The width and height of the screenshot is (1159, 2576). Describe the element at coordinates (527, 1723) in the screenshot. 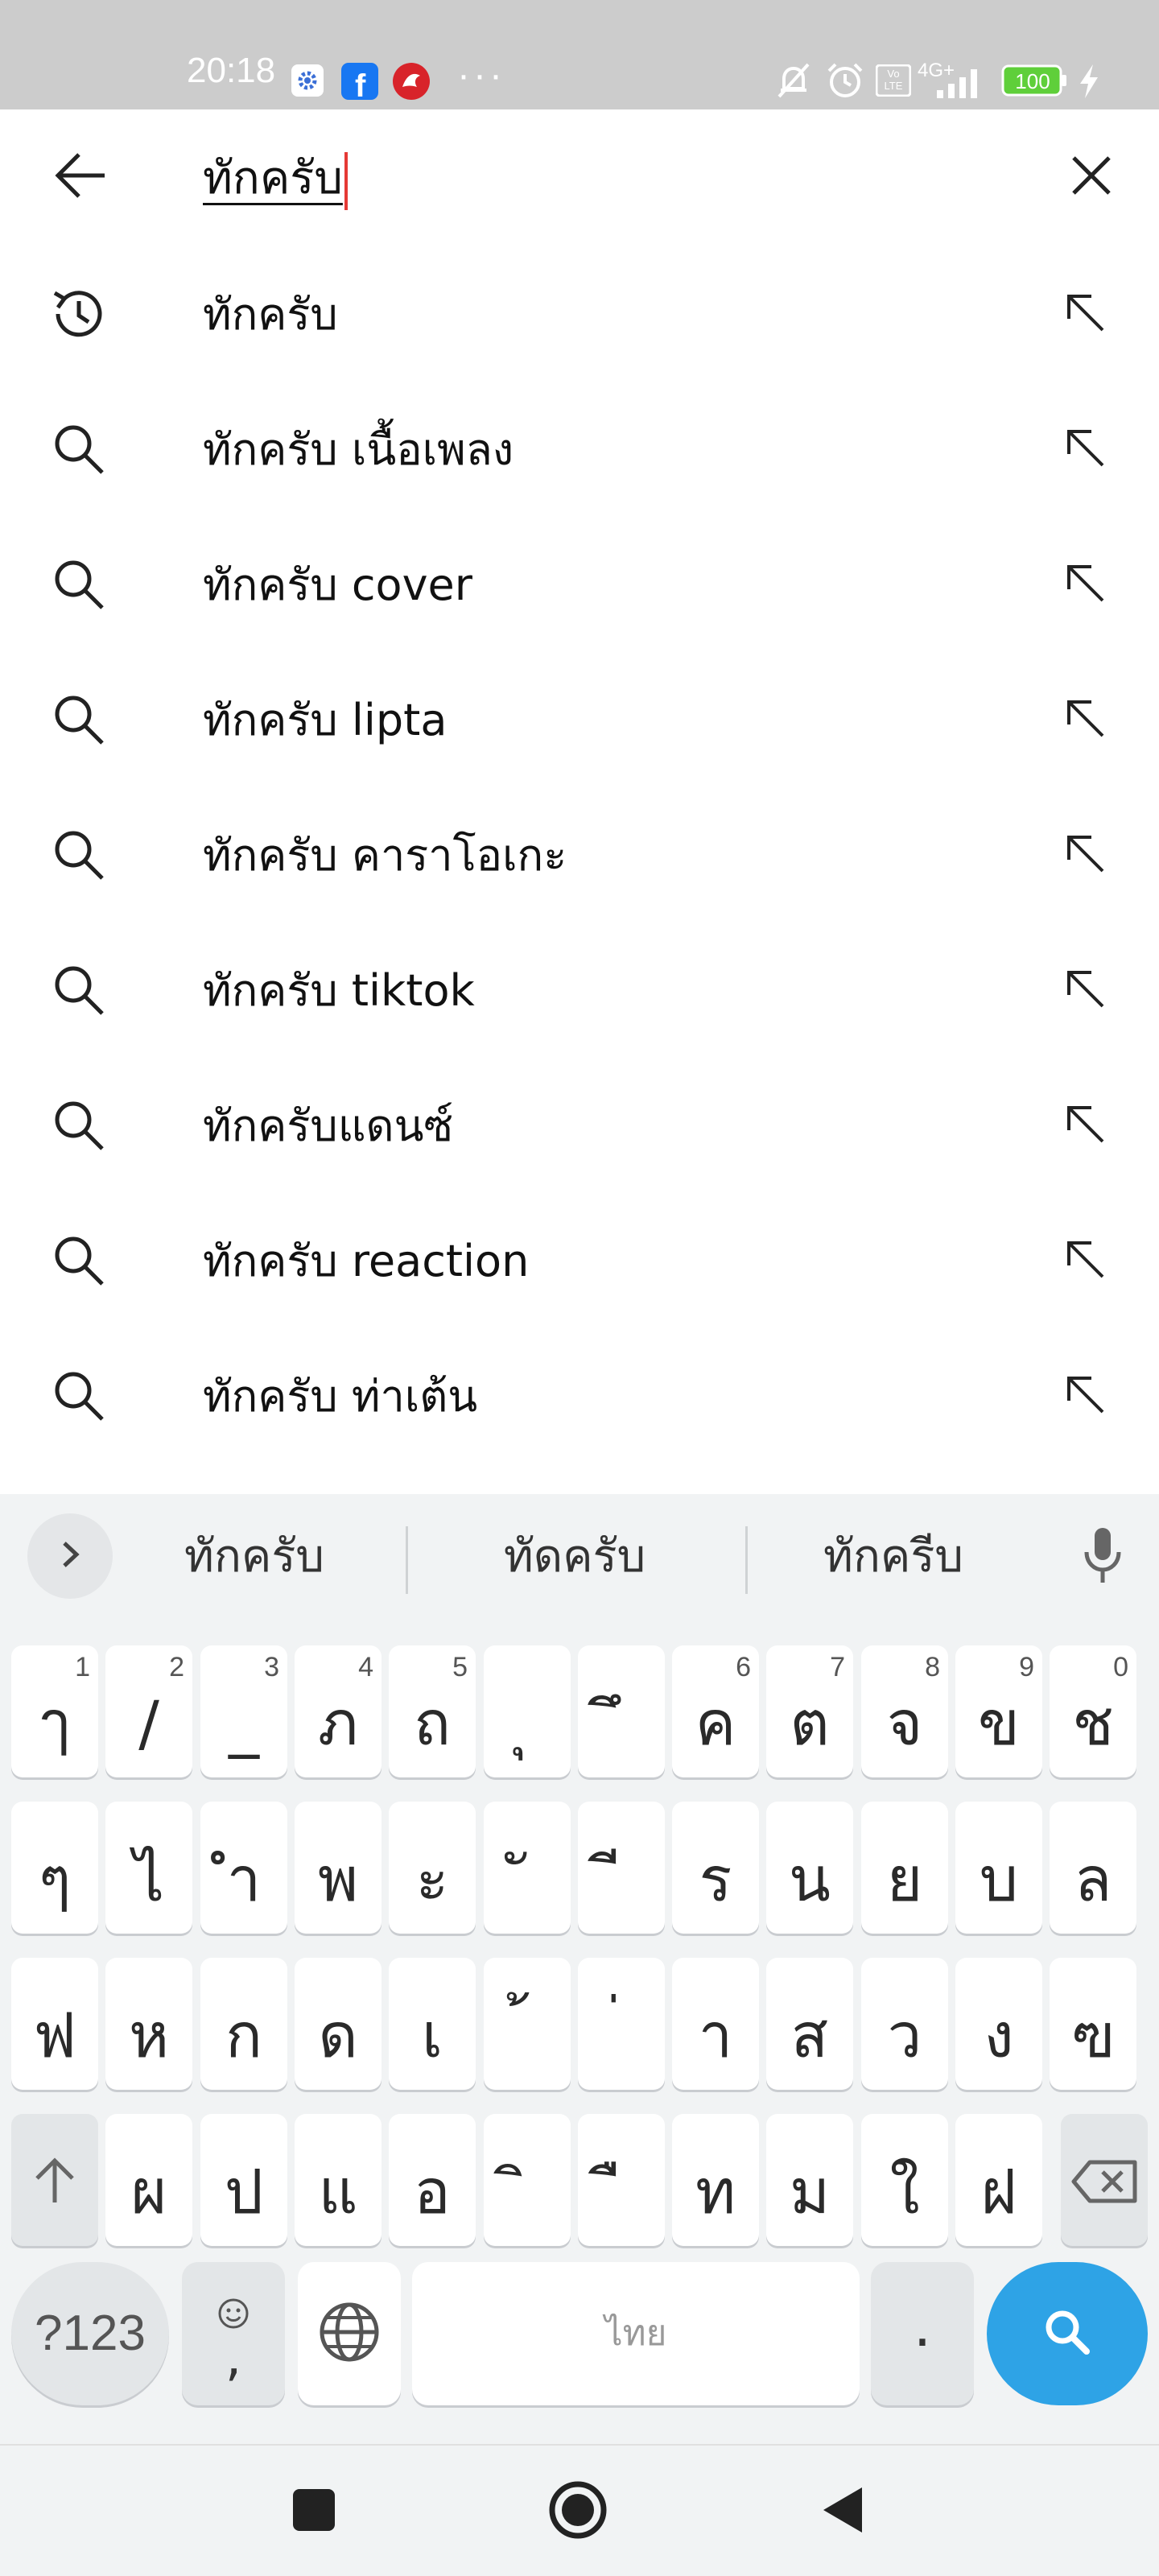

I see `key-label: ุ` at that location.